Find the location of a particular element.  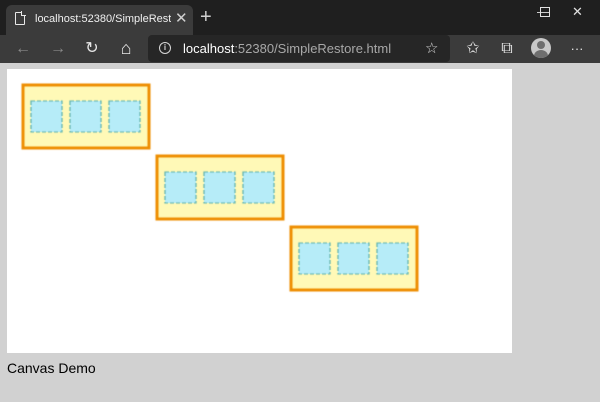

close-button: ✕ is located at coordinates (577, 13).